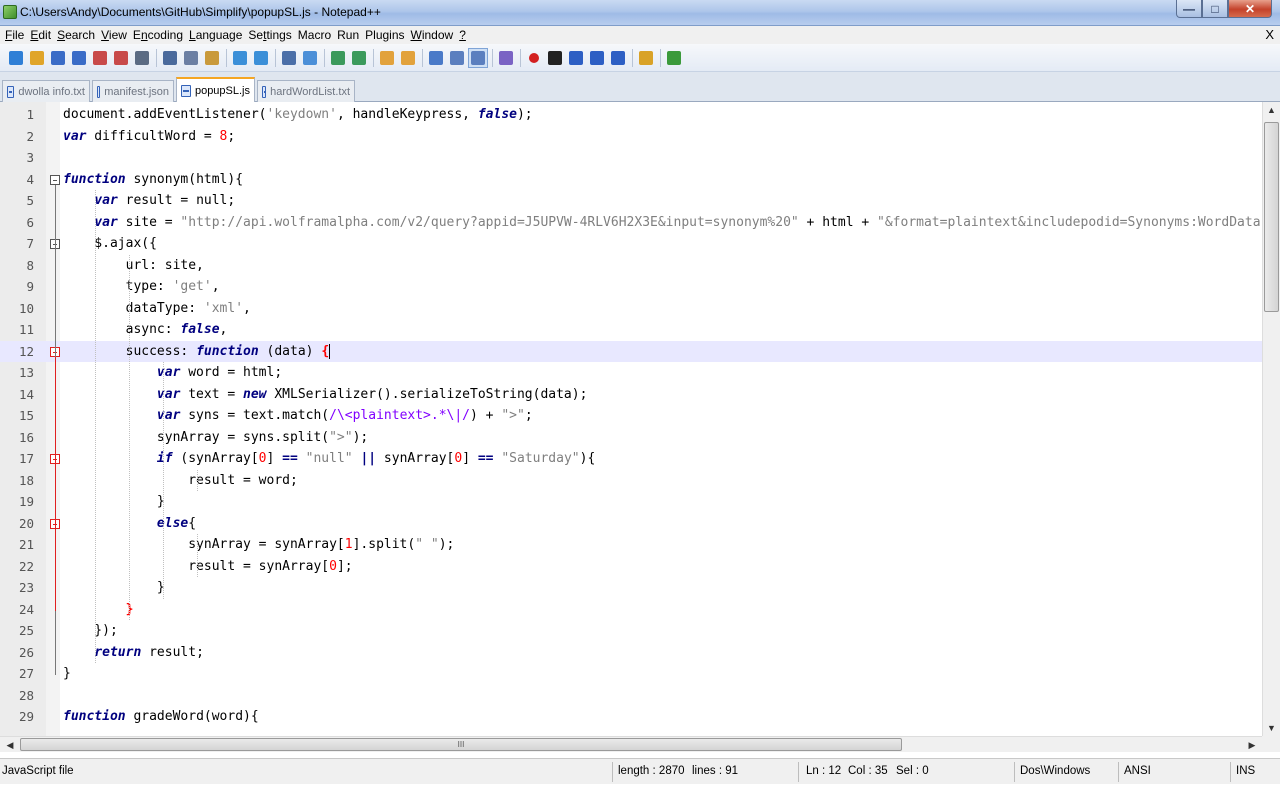 The width and height of the screenshot is (1280, 800). What do you see at coordinates (58, 58) in the screenshot?
I see `save-button` at bounding box center [58, 58].